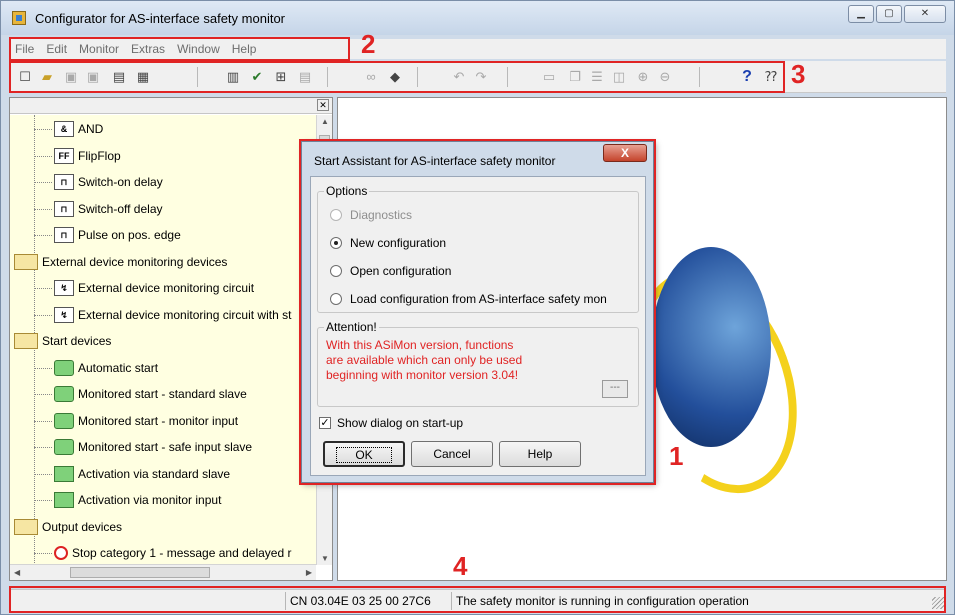 Image resolution: width=955 pixels, height=615 pixels. What do you see at coordinates (861, 14) in the screenshot?
I see `minimize-button: ▁` at bounding box center [861, 14].